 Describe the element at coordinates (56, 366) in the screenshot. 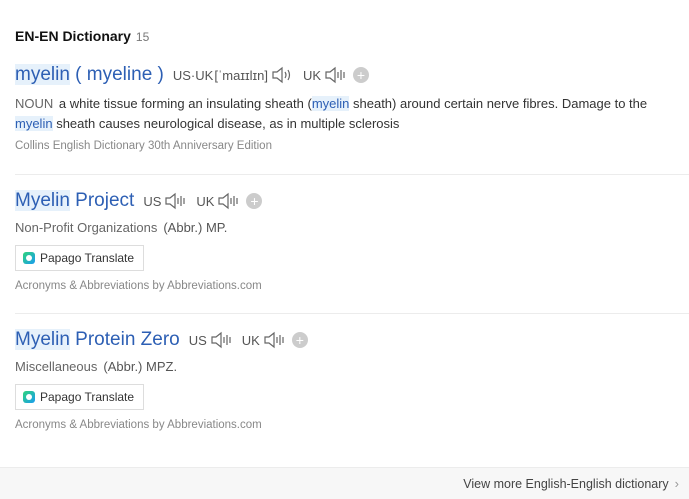

I see `category-label: Miscellaneous` at that location.